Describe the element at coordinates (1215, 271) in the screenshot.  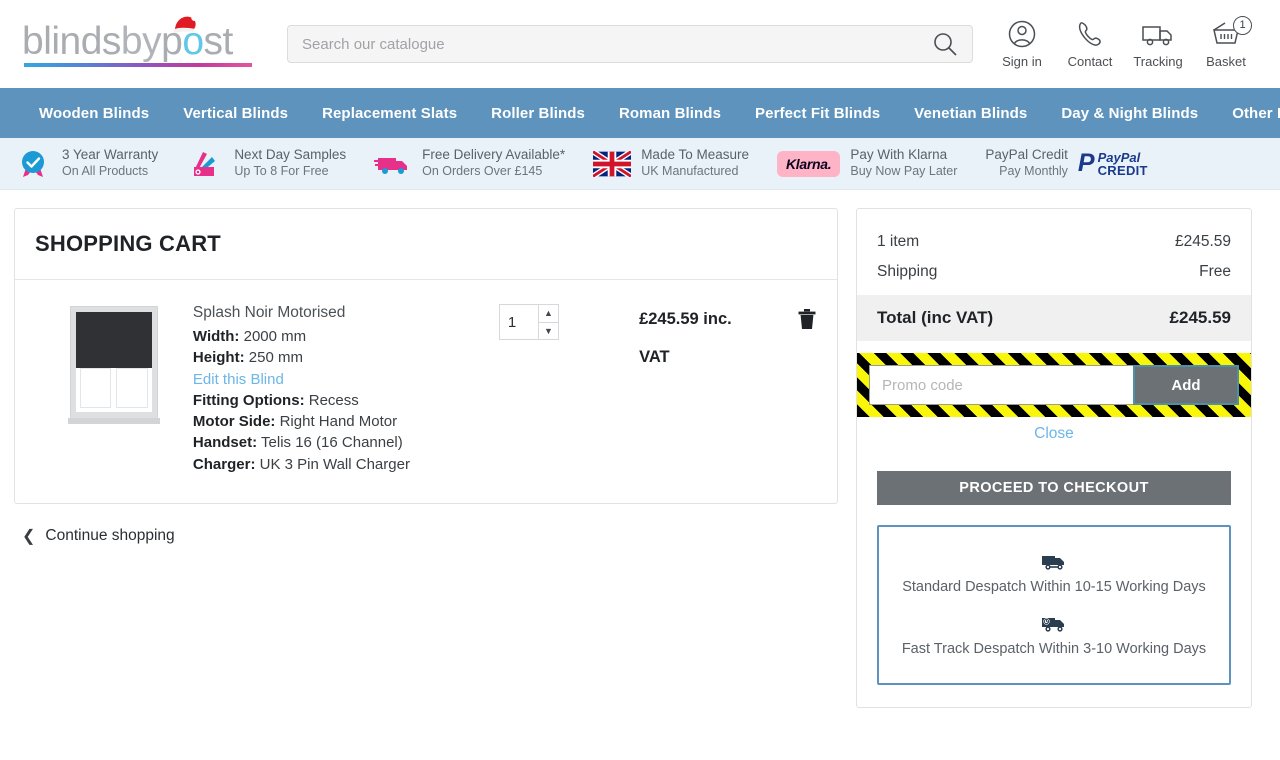
I see `summary-shipping-value: Free` at that location.